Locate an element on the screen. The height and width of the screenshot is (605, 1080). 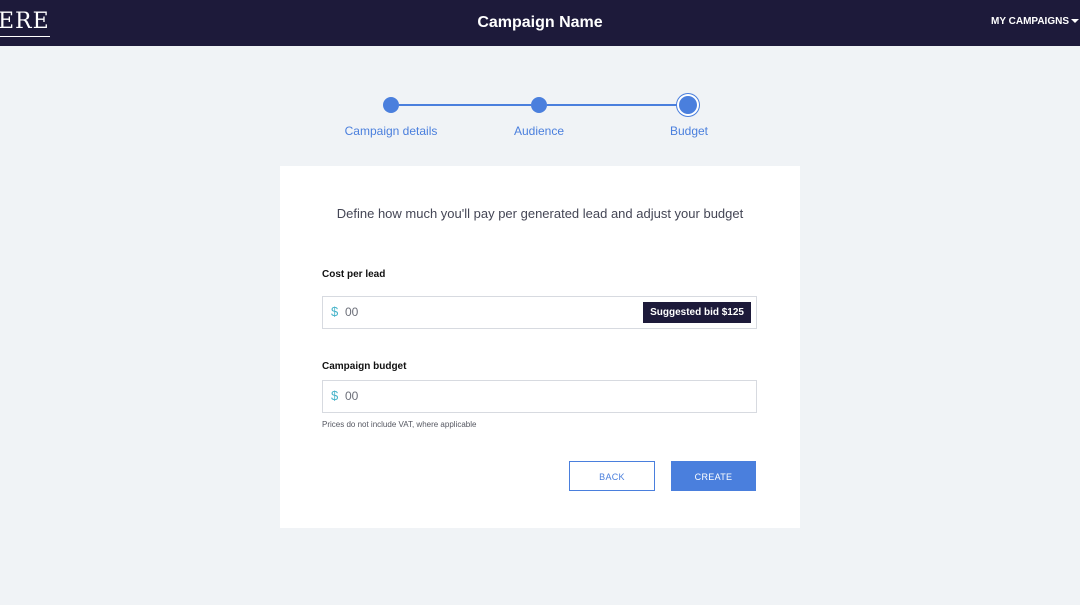
campaign-budget-field: $ is located at coordinates (539, 396).